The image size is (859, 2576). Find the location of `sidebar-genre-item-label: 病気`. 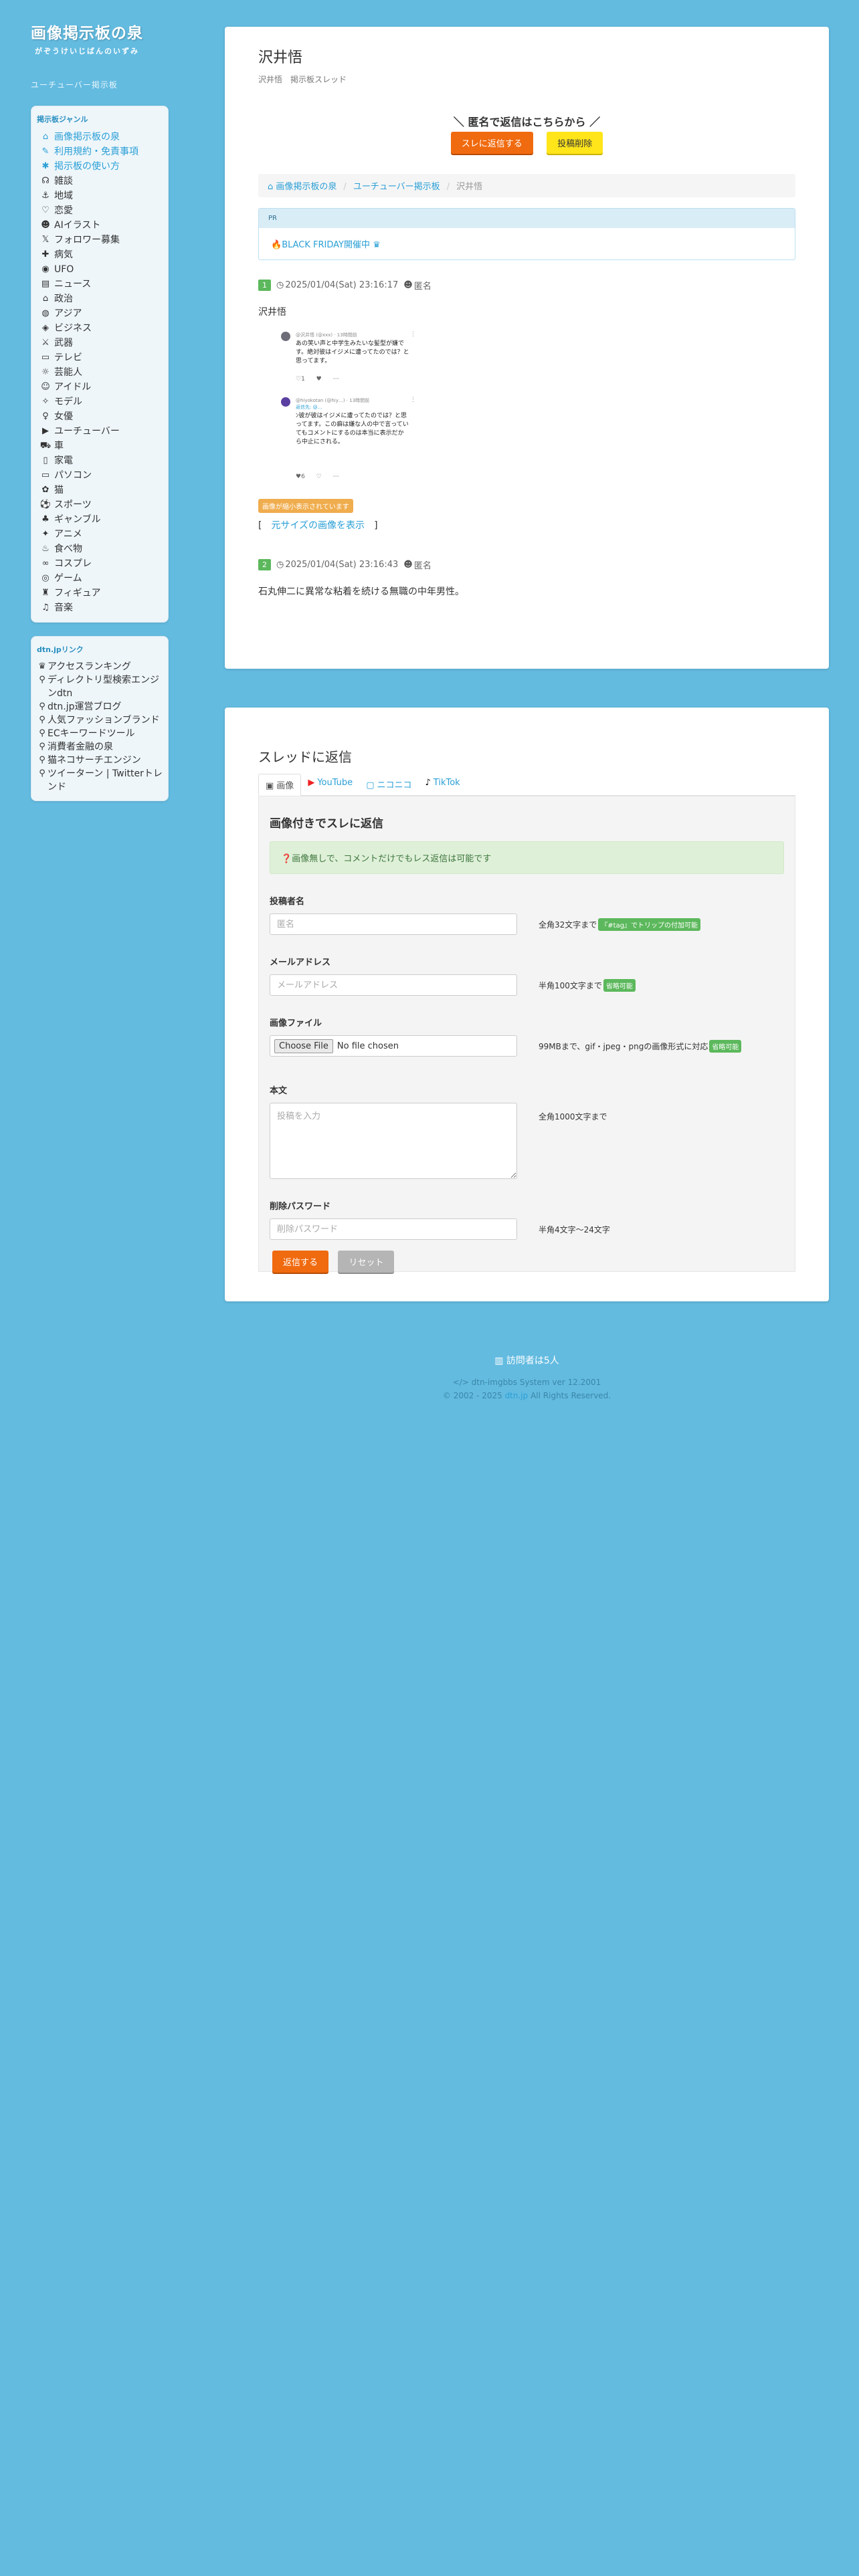

sidebar-genre-item-label: 病気 is located at coordinates (63, 254).